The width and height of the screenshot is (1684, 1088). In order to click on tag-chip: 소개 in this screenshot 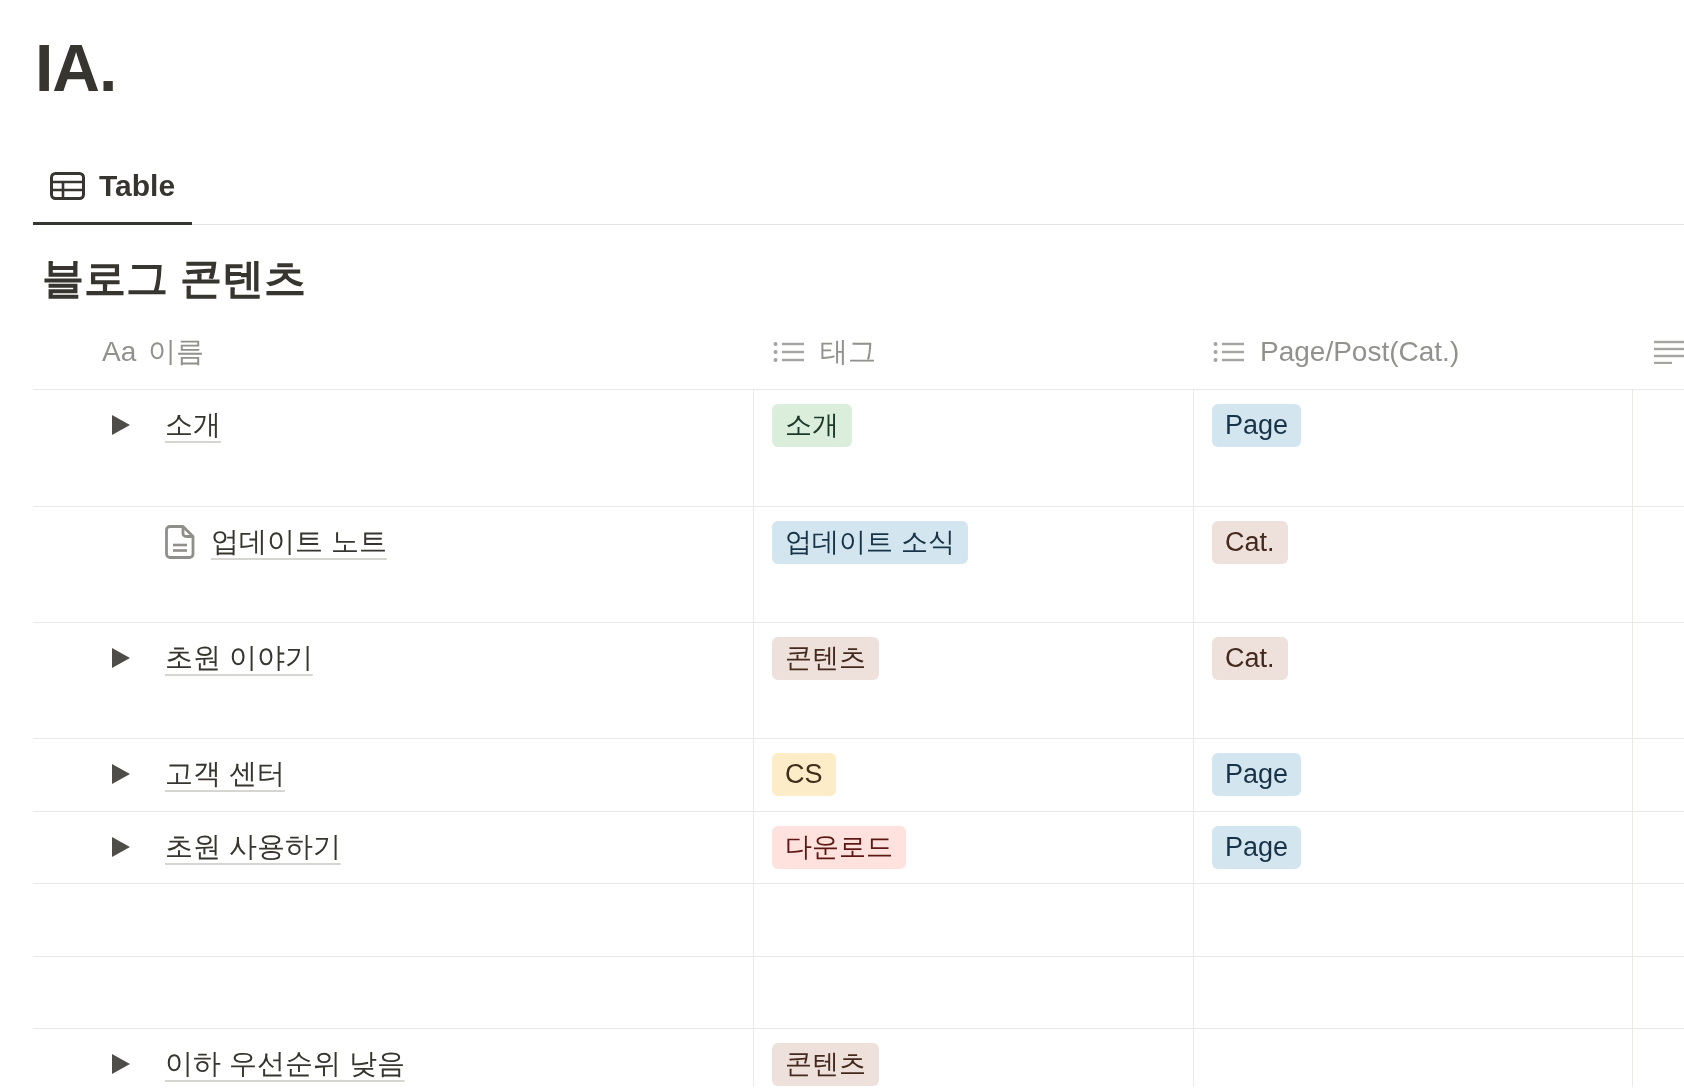, I will do `click(812, 425)`.